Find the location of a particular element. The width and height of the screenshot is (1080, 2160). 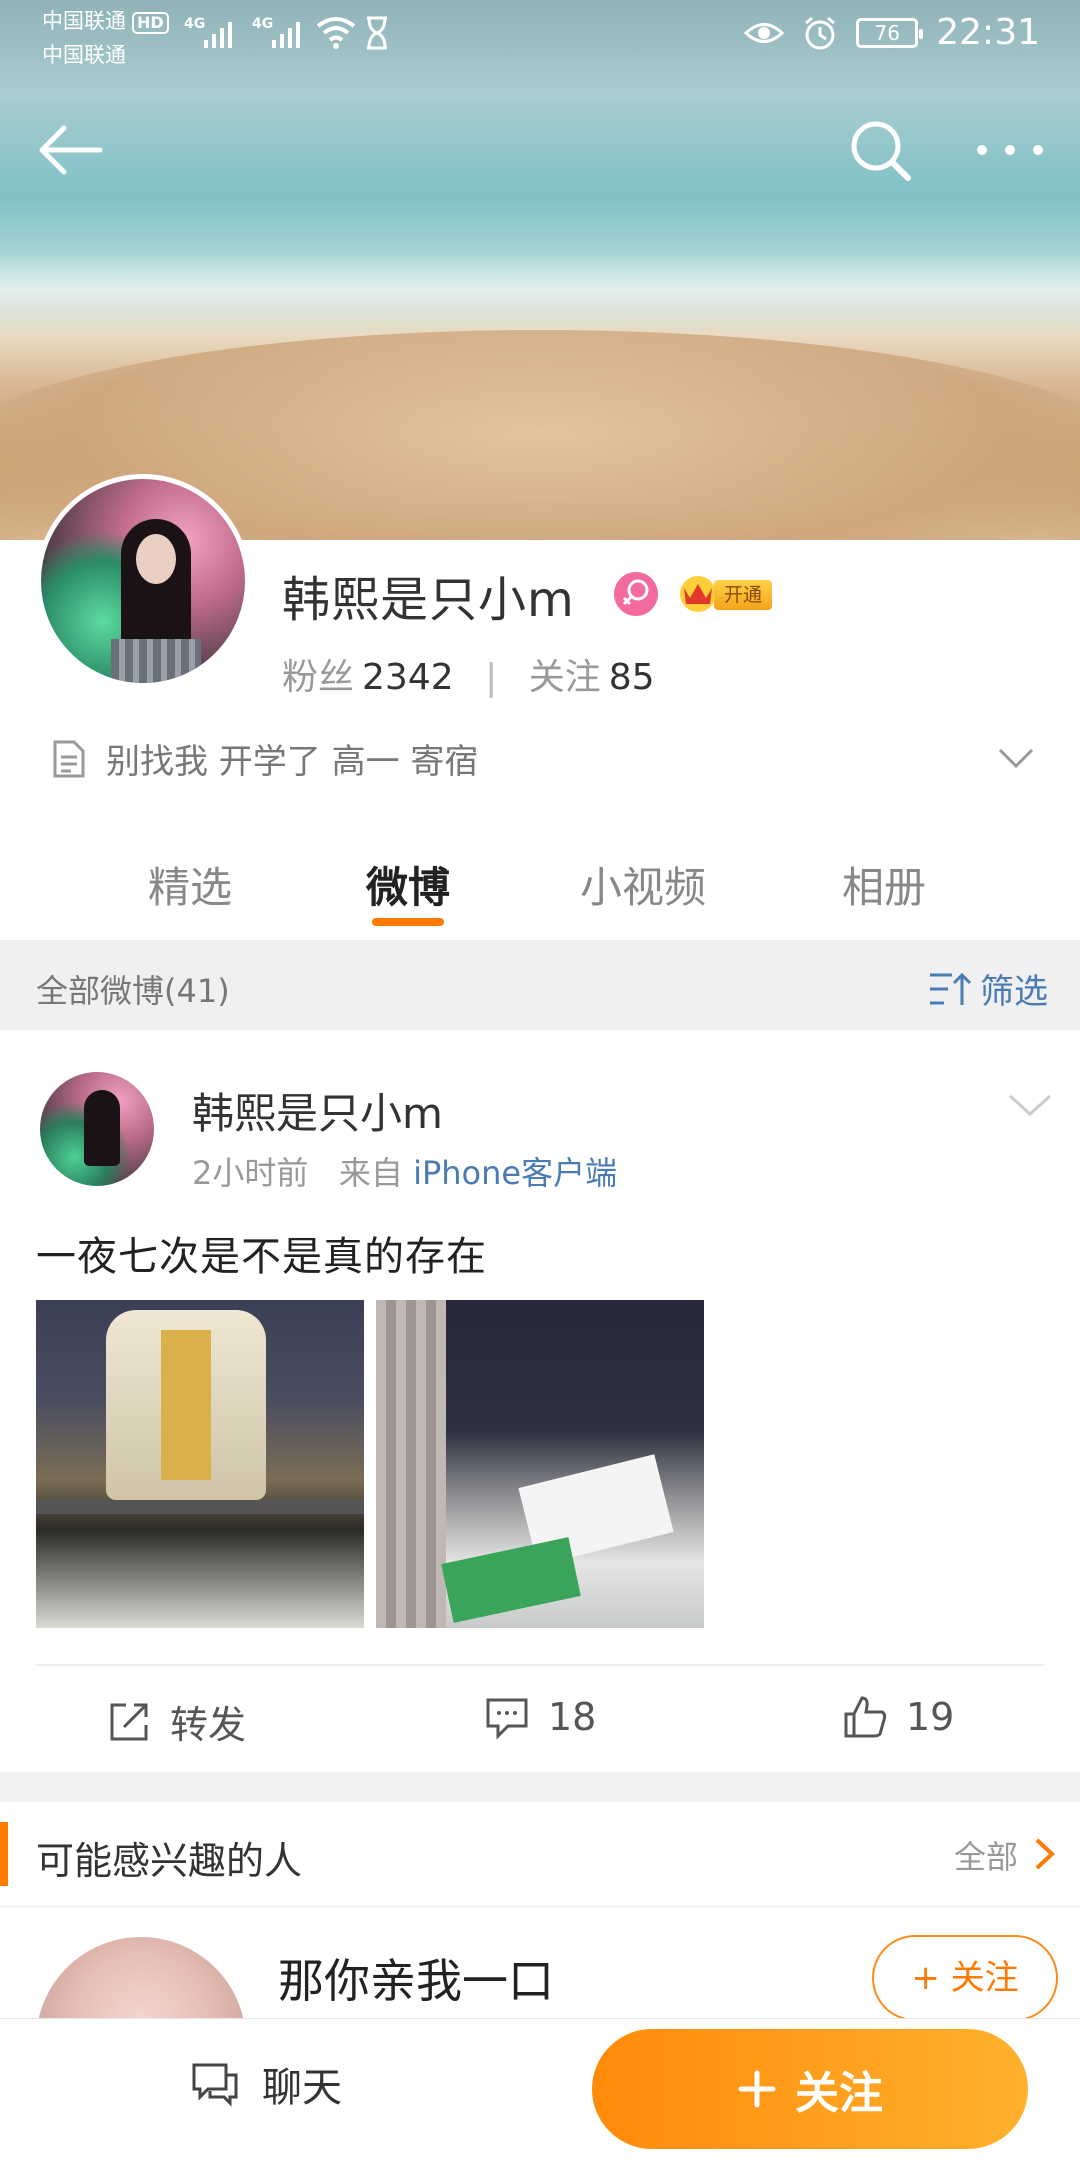

bio-text: 别找我 开学了 高一 寄宿 is located at coordinates (292, 762).